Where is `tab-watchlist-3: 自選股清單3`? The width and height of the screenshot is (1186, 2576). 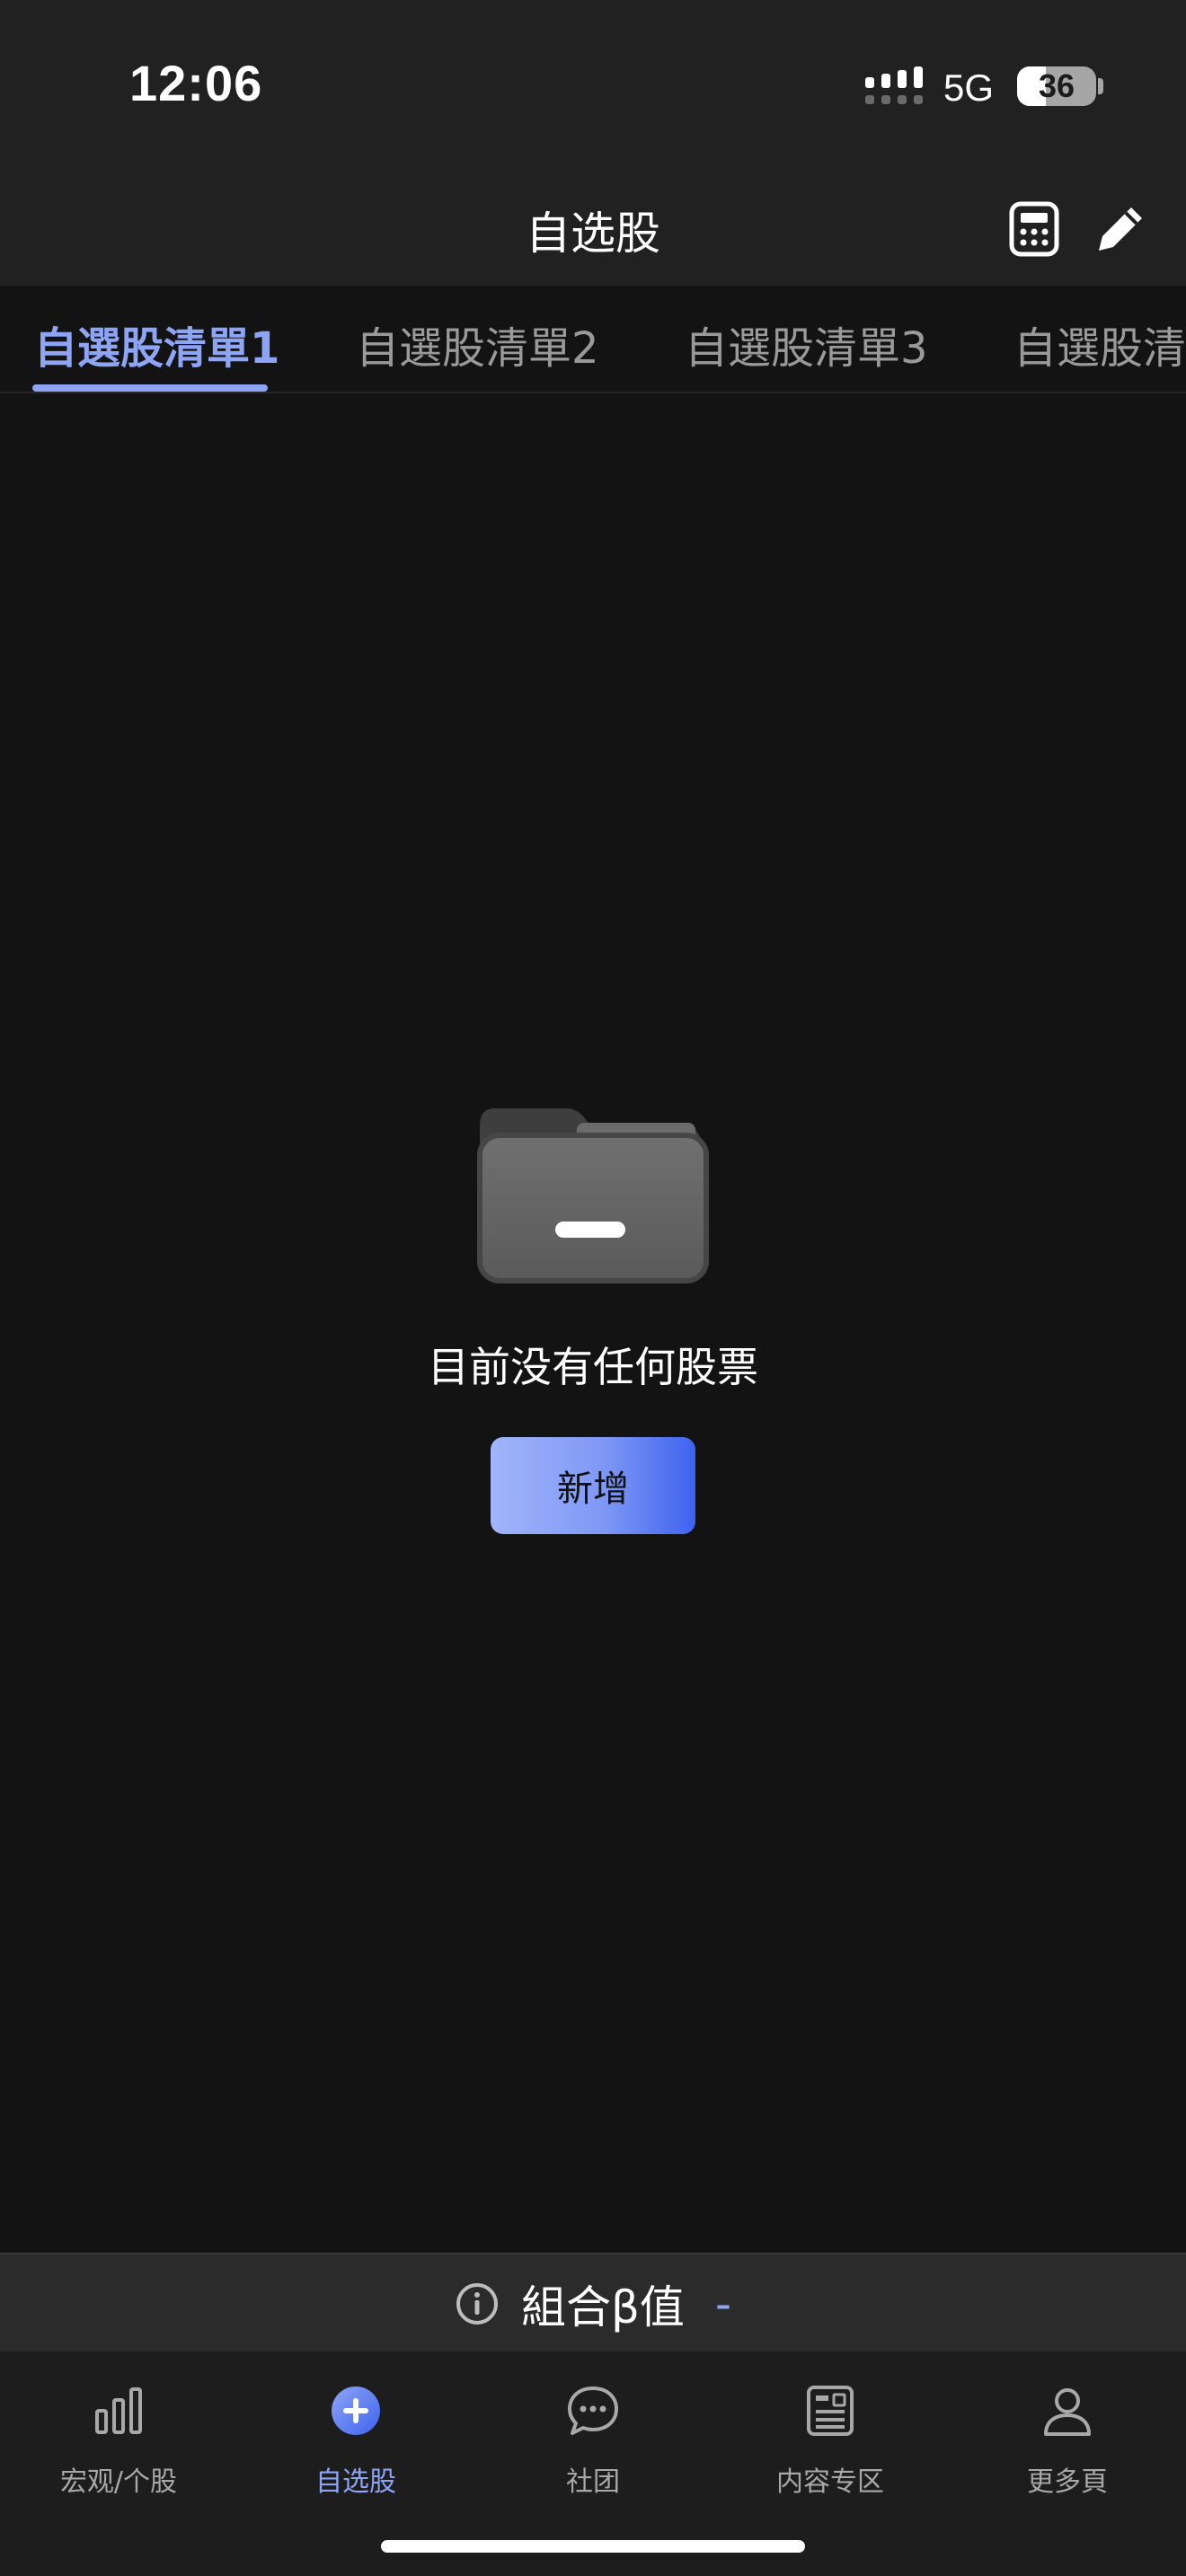
tab-watchlist-3: 自選股清單3 is located at coordinates (806, 344).